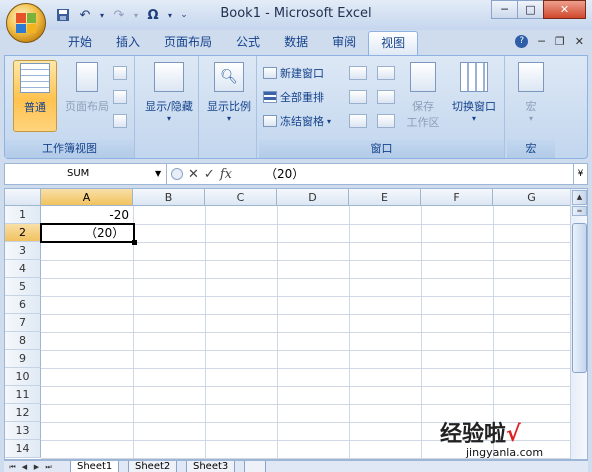 The width and height of the screenshot is (592, 472). I want to click on scroll-thumb, so click(579, 298).